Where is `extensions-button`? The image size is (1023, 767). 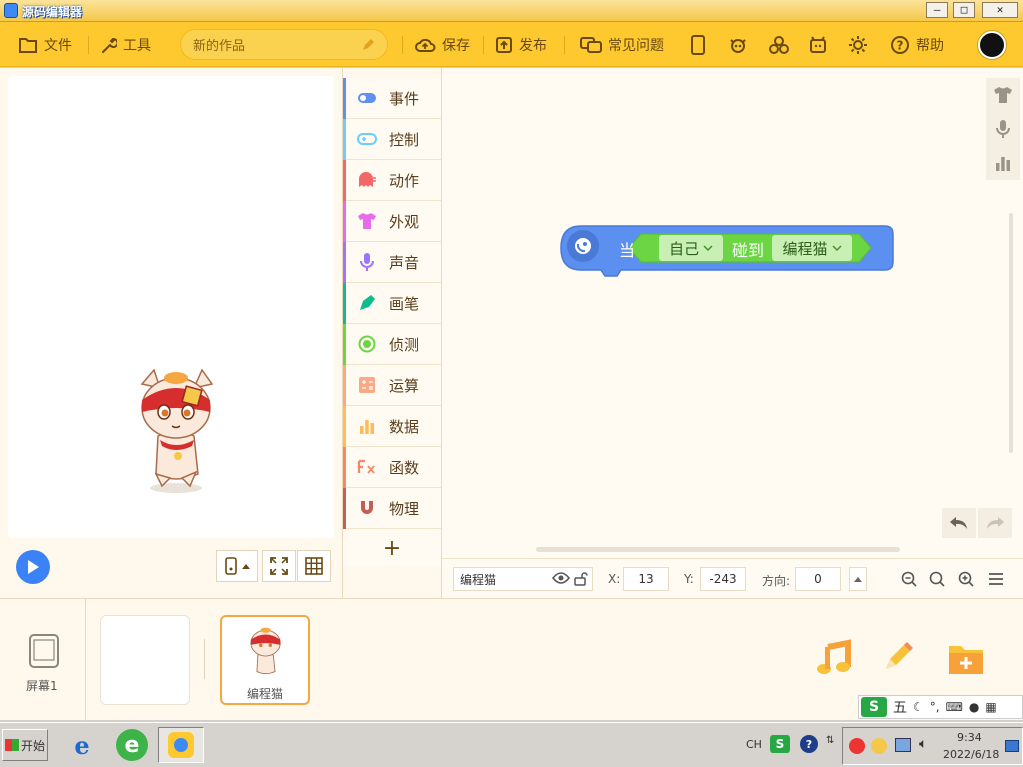
extensions-button is located at coordinates (779, 44).